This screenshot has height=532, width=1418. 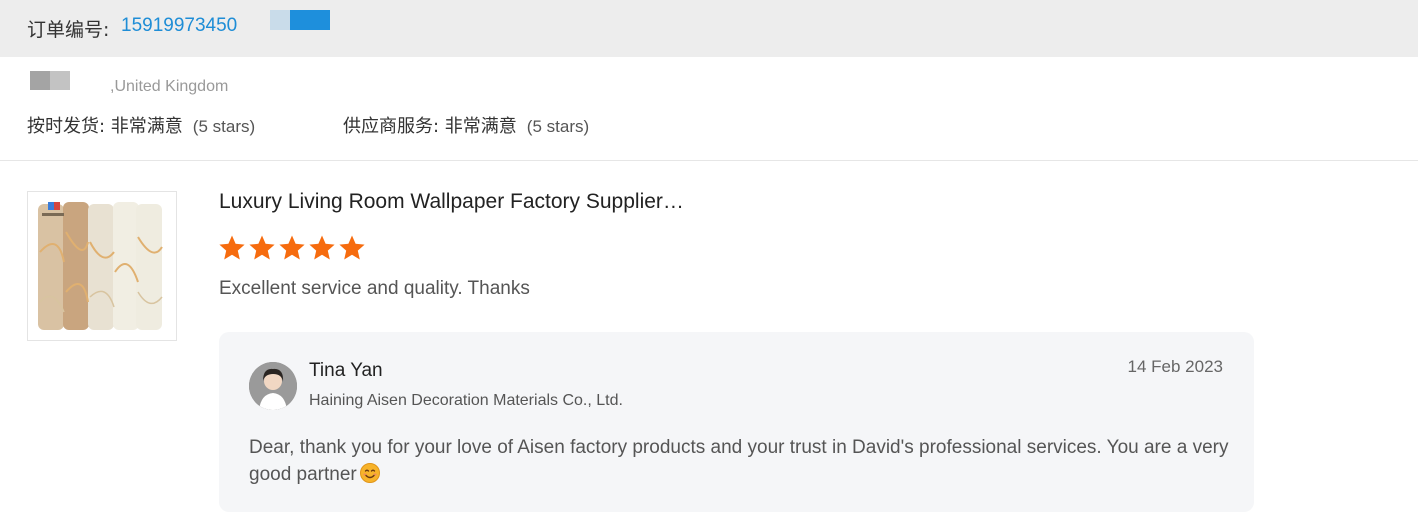 What do you see at coordinates (68, 30) in the screenshot?
I see `order-number-label: 订单编号:` at bounding box center [68, 30].